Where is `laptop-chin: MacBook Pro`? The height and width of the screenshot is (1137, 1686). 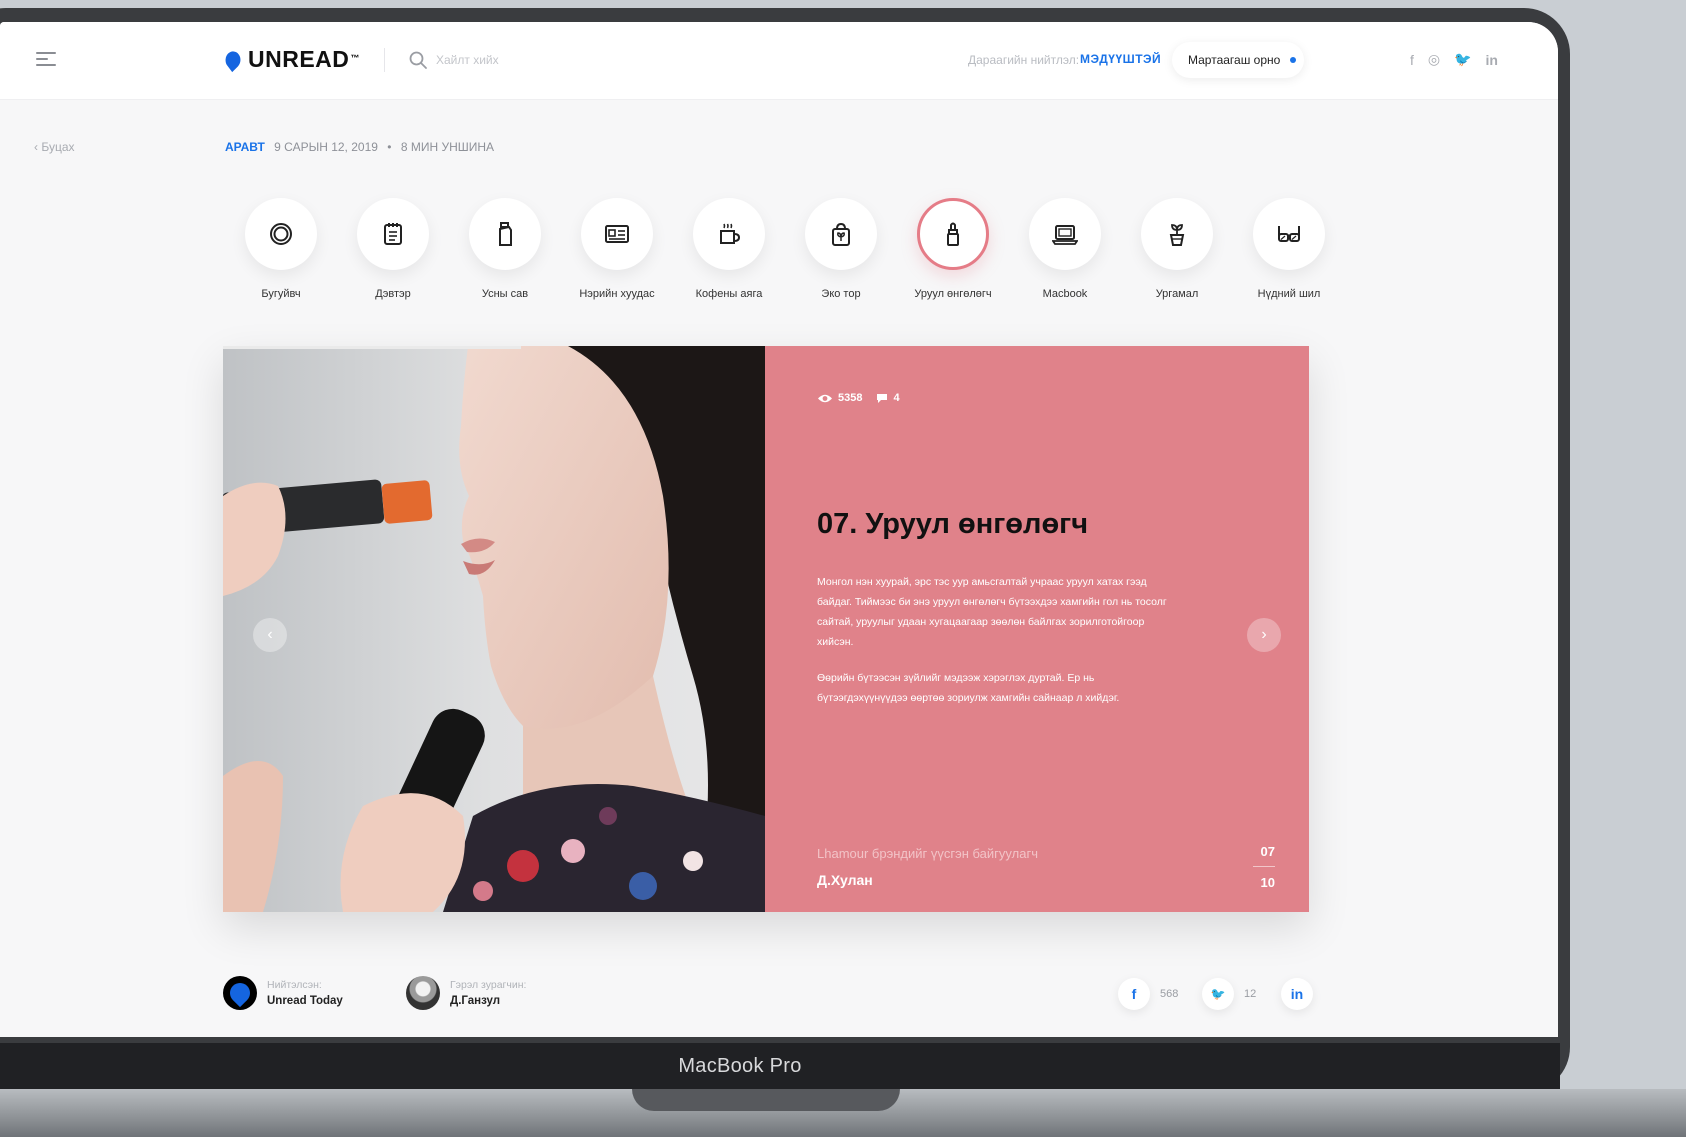 laptop-chin: MacBook Pro is located at coordinates (780, 1066).